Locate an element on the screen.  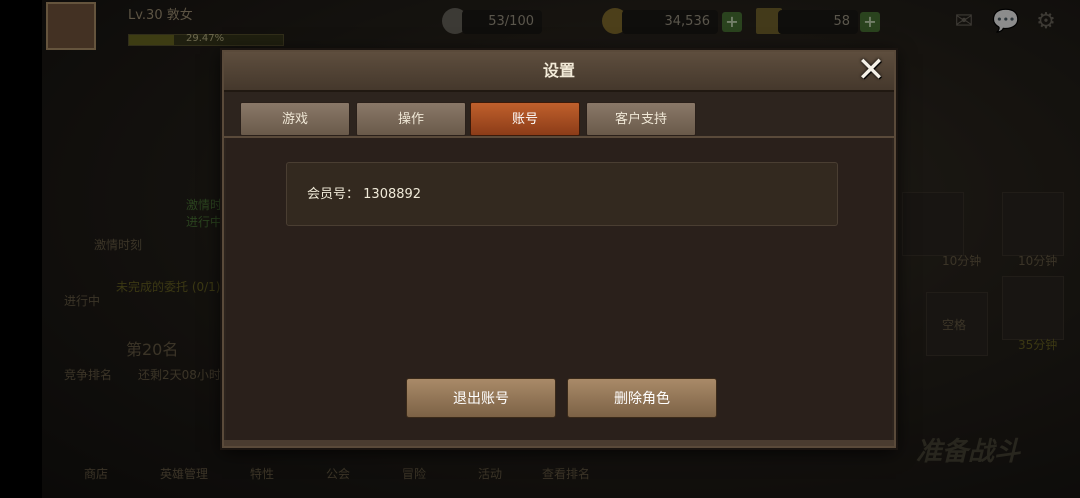
timer-status: 激情时 进行中 is located at coordinates (204, 213).